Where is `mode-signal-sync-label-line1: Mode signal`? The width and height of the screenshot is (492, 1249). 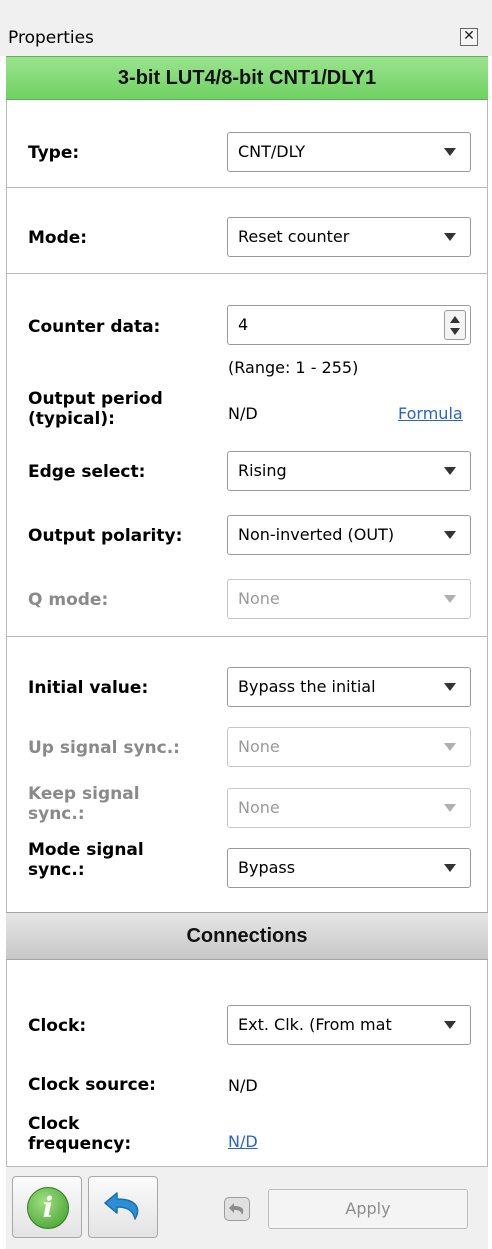
mode-signal-sync-label-line1: Mode signal is located at coordinates (86, 850).